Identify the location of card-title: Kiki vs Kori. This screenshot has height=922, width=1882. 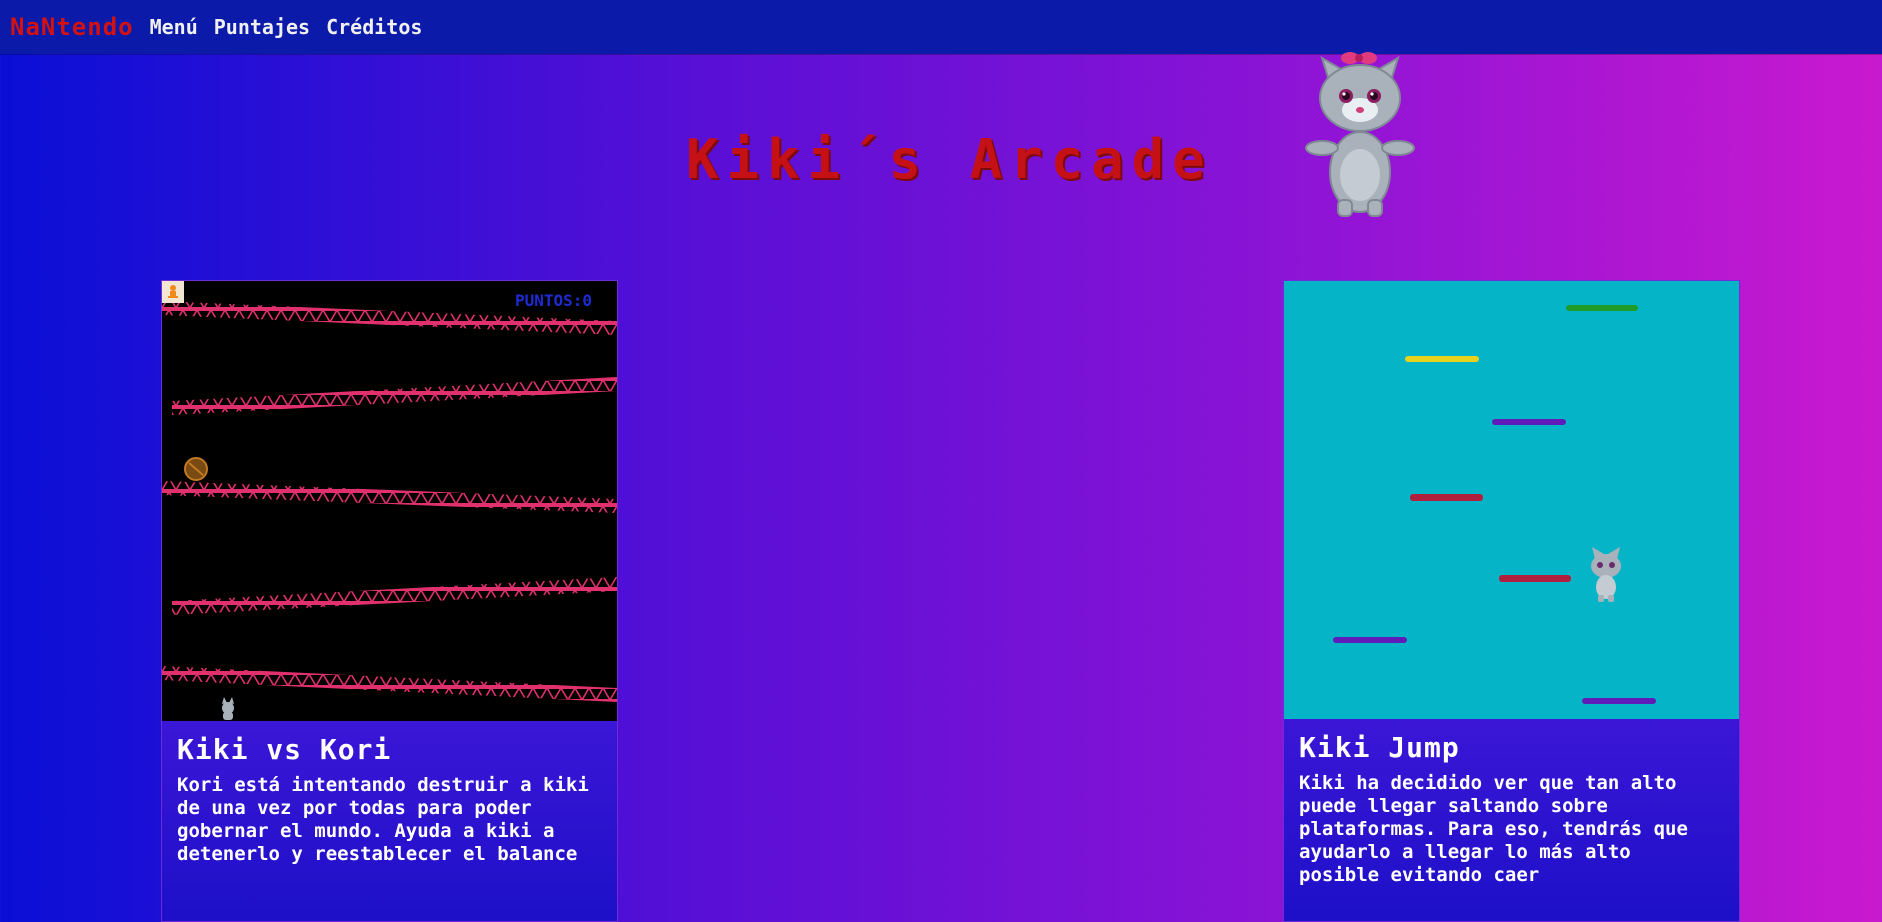
(389, 749).